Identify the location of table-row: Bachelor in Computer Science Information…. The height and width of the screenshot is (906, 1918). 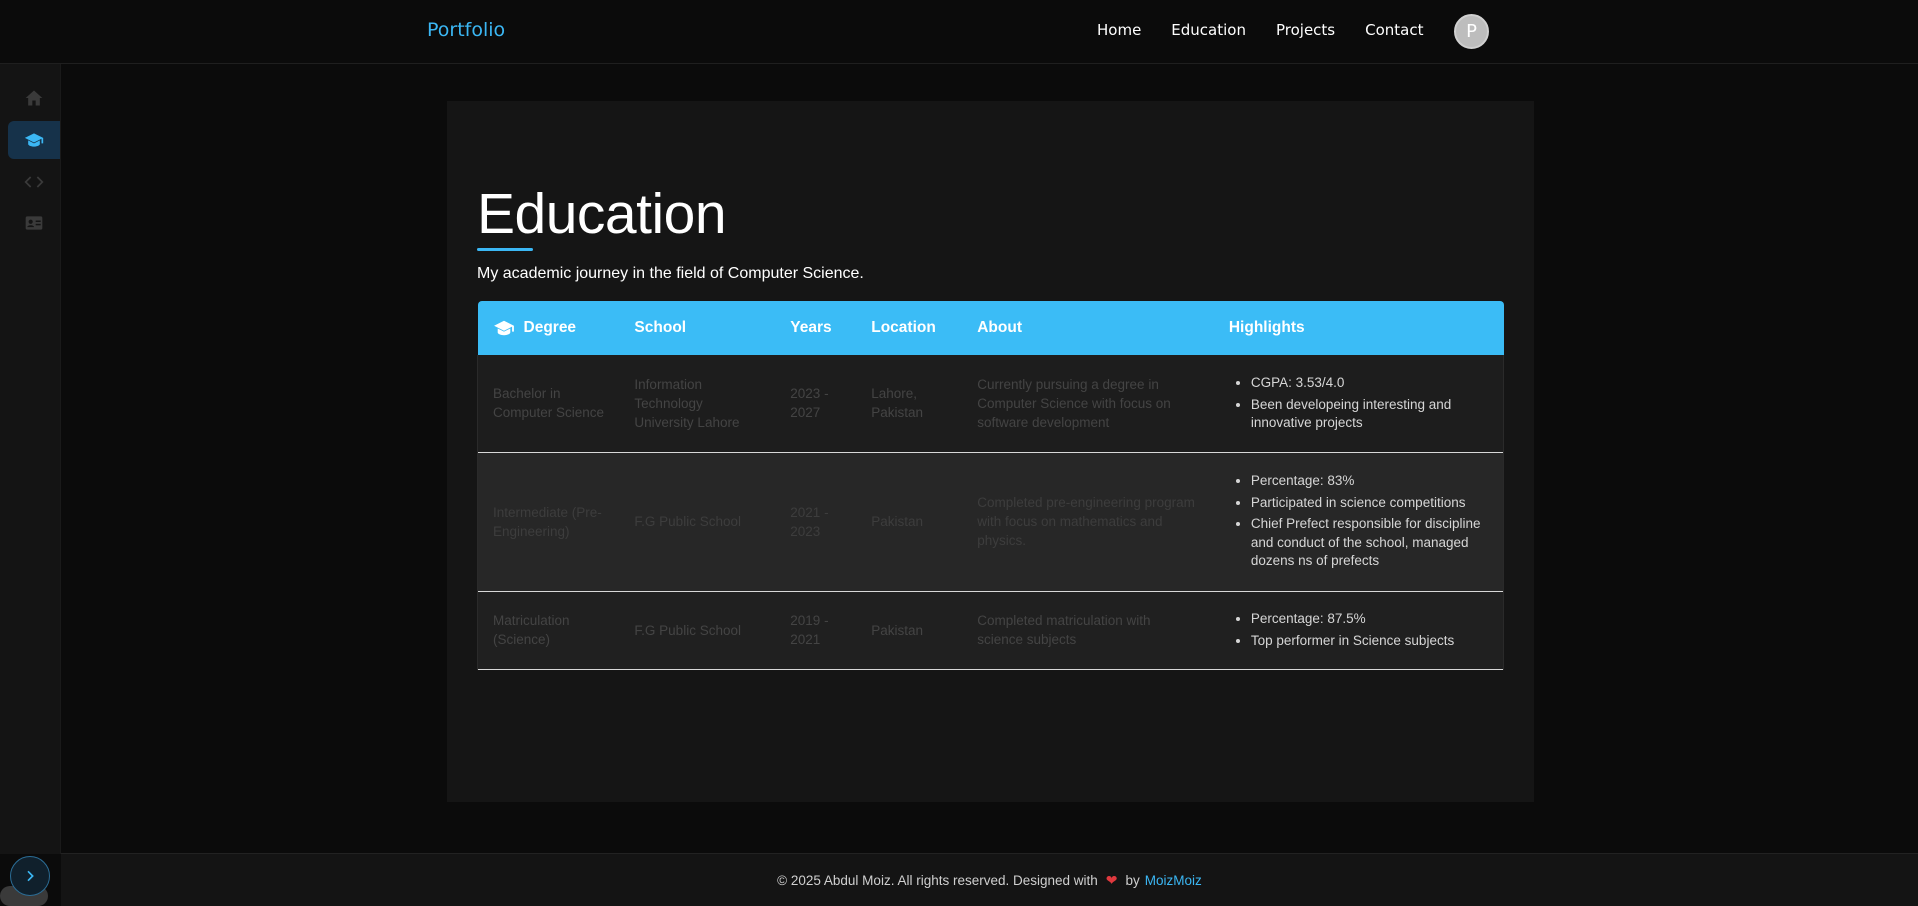
(990, 403).